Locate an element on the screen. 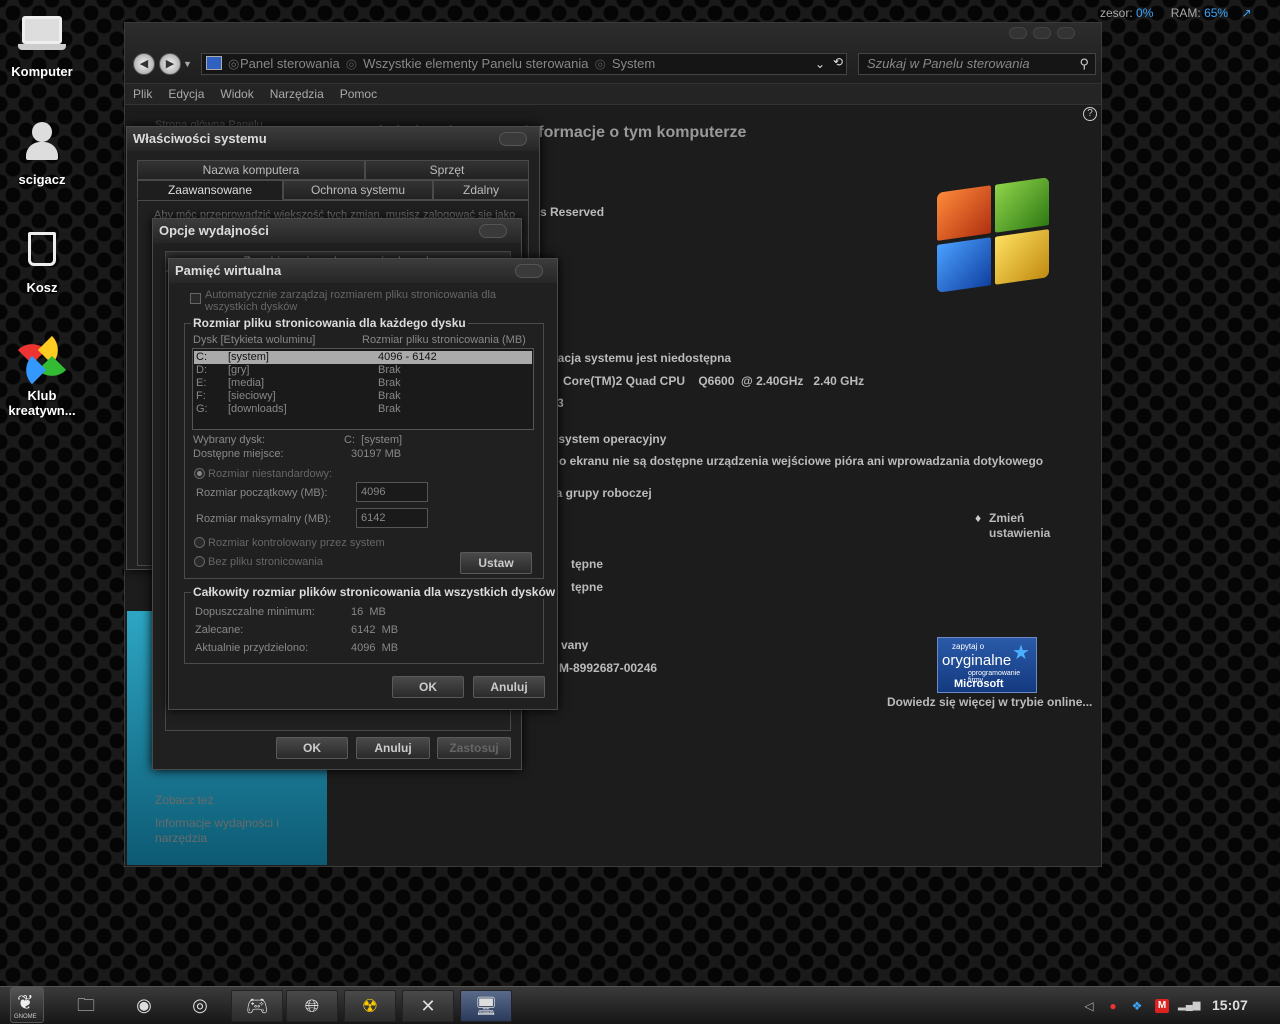  tab-remote: Zdalny is located at coordinates (481, 190).